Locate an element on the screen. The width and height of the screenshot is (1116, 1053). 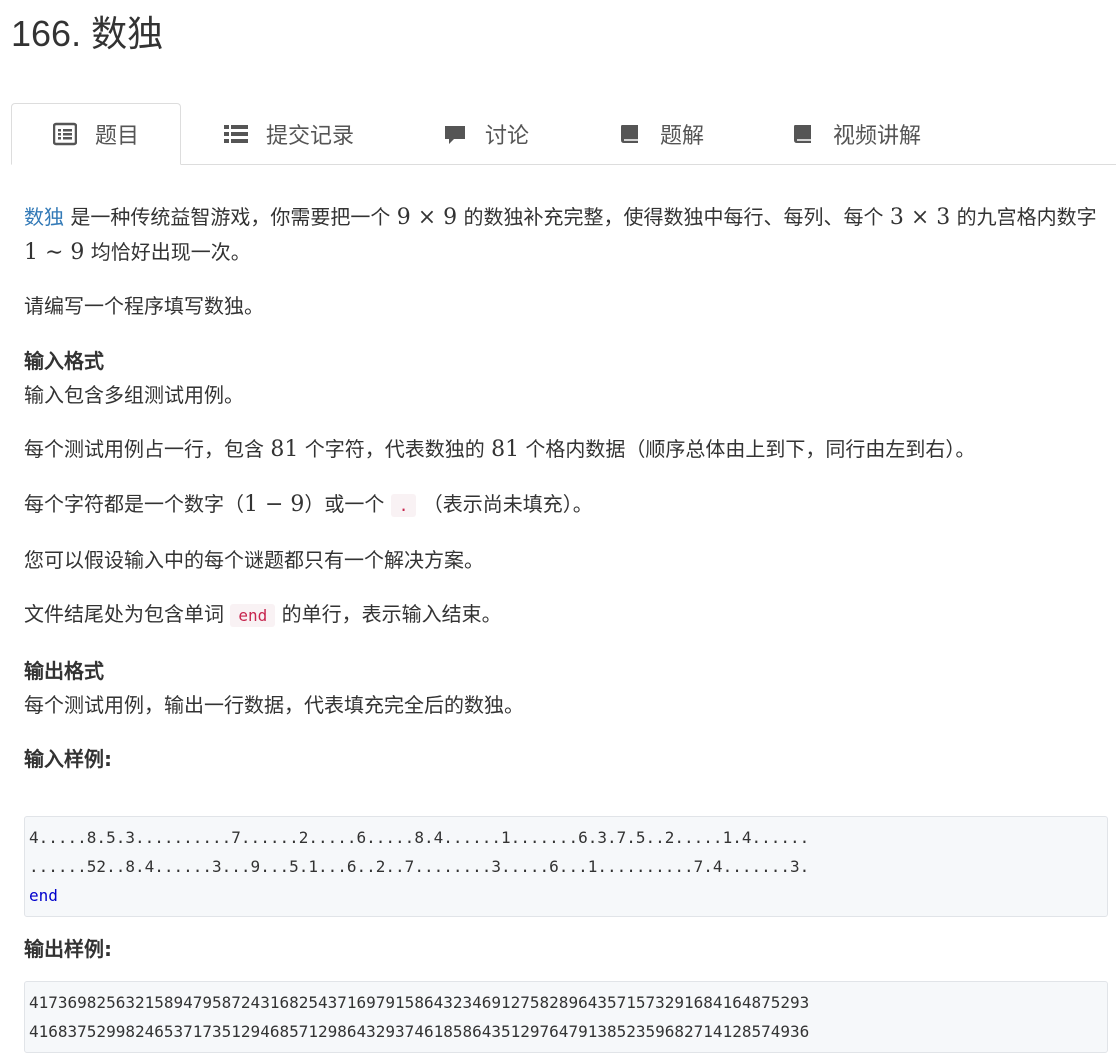
input-format-p5: 文件结尾处为包含单词 end 的单行，表示输入结束。 is located at coordinates (263, 614).